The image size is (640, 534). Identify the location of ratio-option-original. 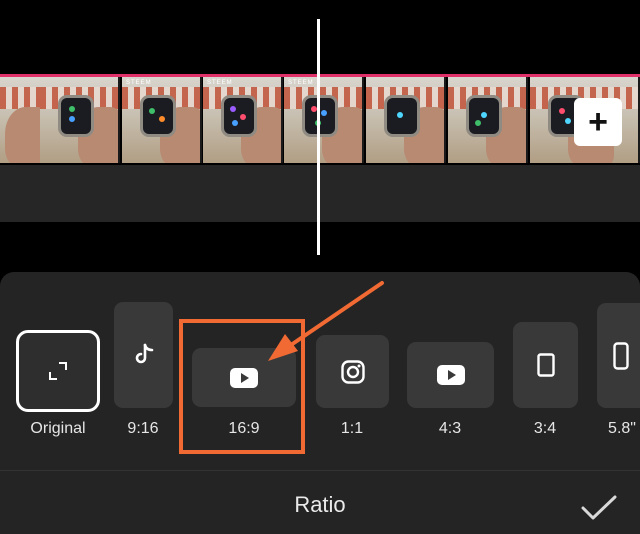
(58, 371).